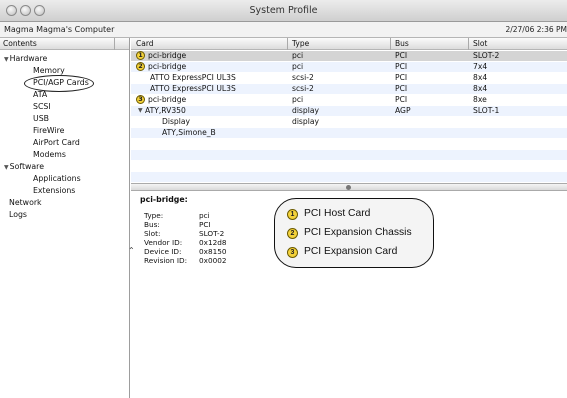 This screenshot has width=567, height=398. I want to click on sidebar-item-label: Memory, so click(49, 70).